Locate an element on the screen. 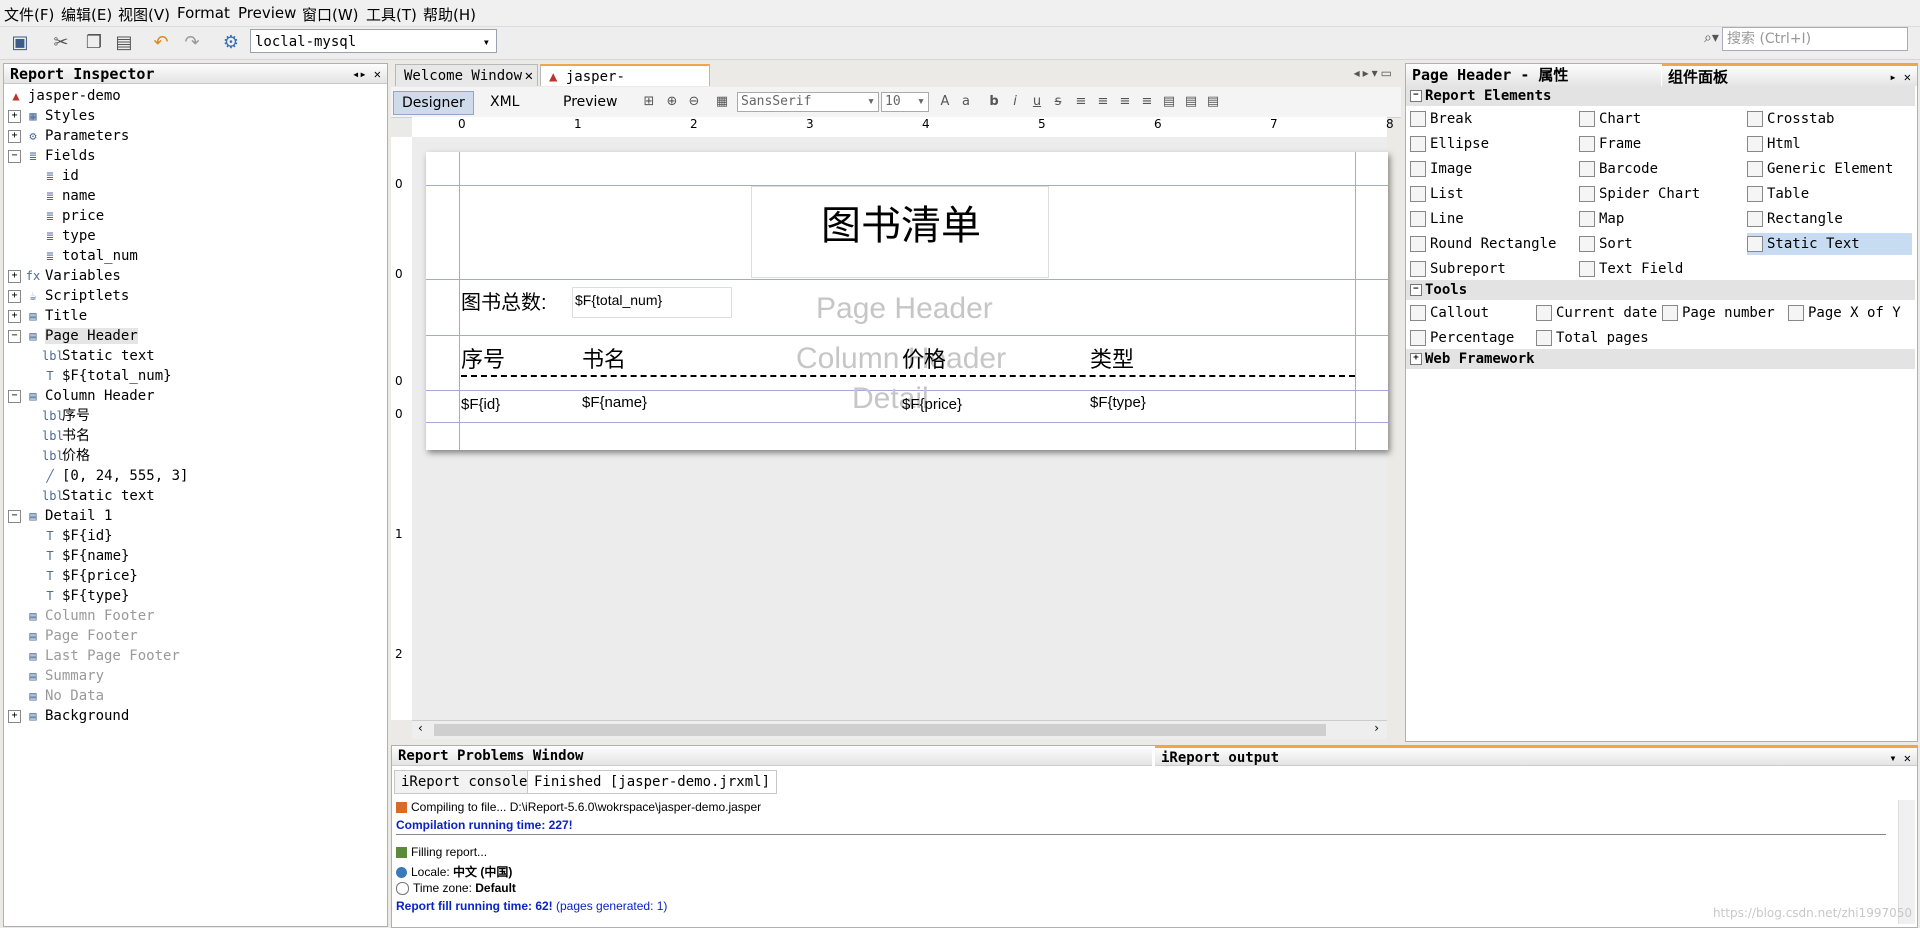 This screenshot has width=1920, height=928. cut-icon: ✂ is located at coordinates (61, 43).